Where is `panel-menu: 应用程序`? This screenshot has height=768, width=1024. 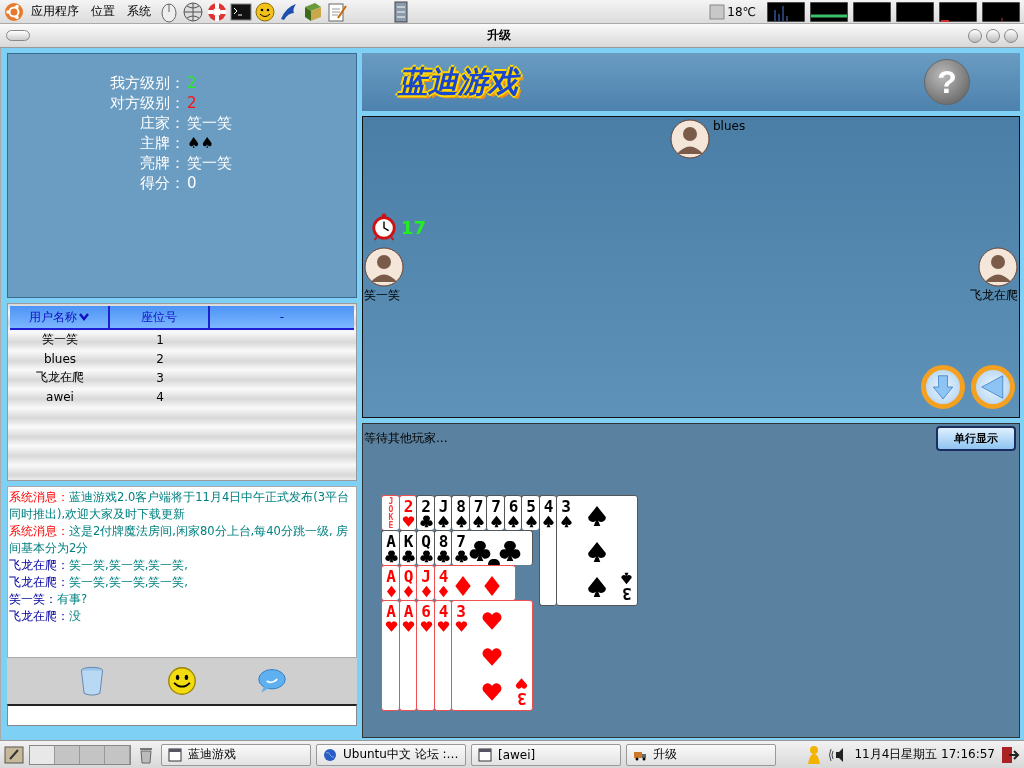 panel-menu: 应用程序 is located at coordinates (55, 11).